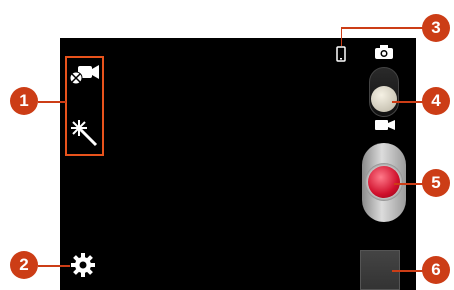 The height and width of the screenshot is (290, 454). Describe the element at coordinates (382, 37) in the screenshot. I see `callout-3-leader` at that location.